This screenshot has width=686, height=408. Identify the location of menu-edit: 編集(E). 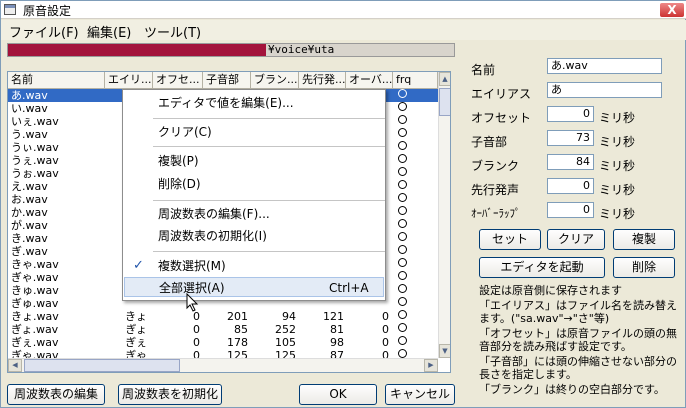
(109, 31).